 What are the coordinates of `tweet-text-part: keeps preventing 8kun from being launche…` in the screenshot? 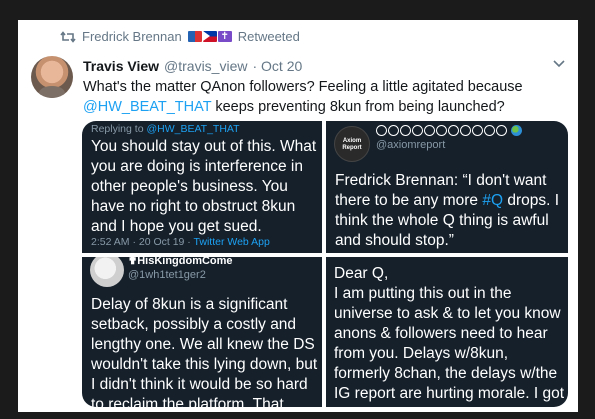 It's located at (358, 107).